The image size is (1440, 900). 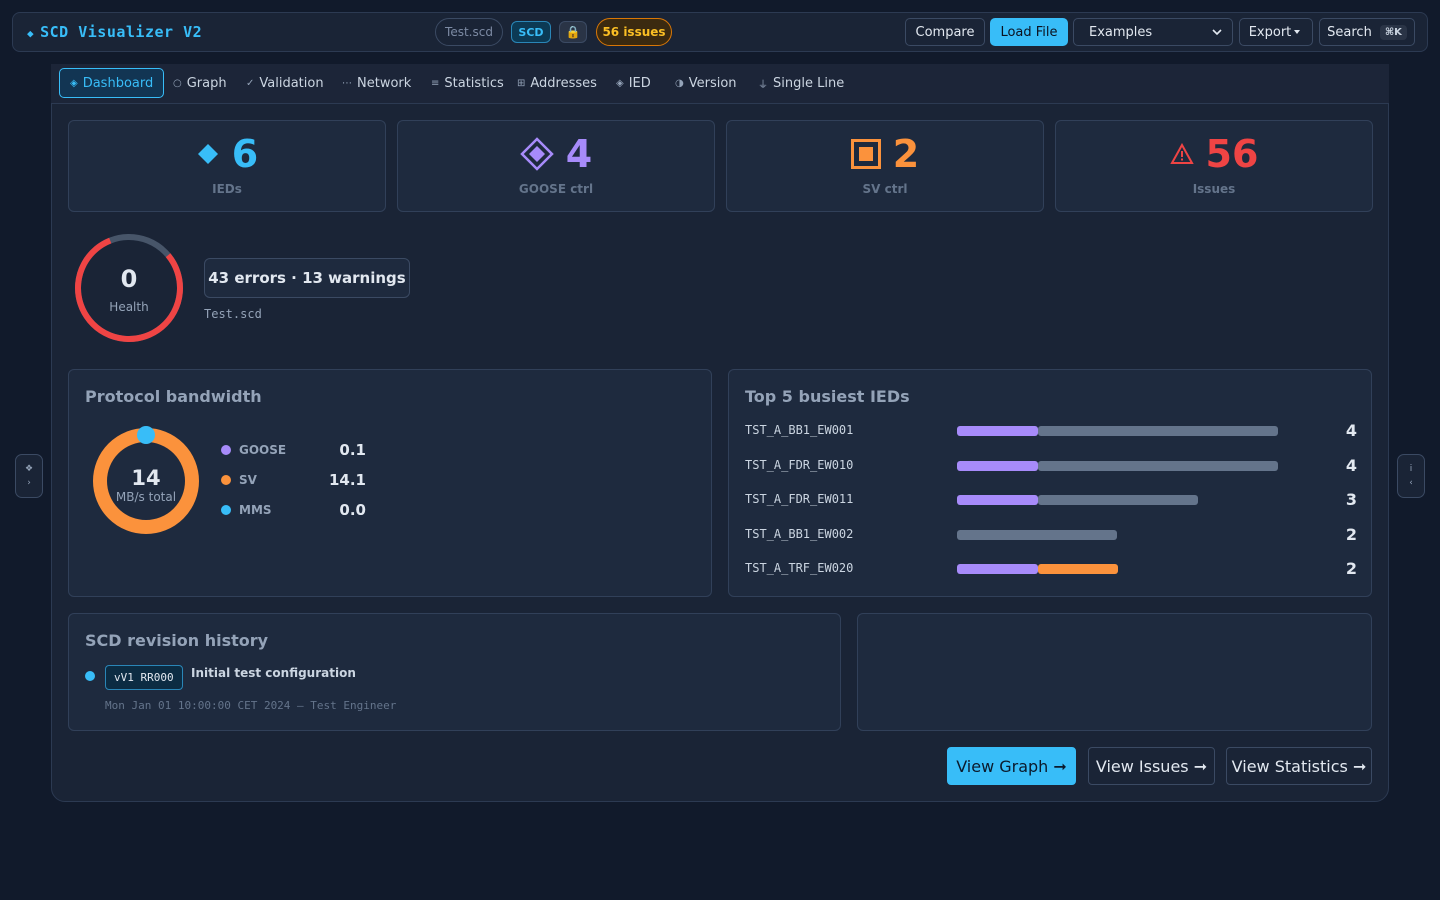 What do you see at coordinates (469, 32) in the screenshot?
I see `file-pill: Test.scd` at bounding box center [469, 32].